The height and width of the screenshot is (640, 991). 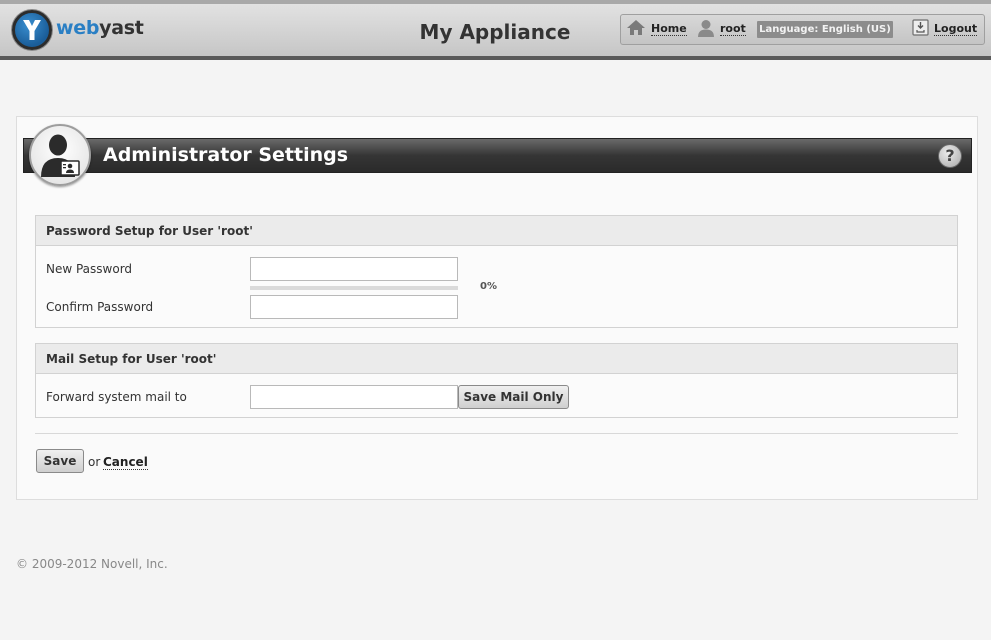 What do you see at coordinates (92, 564) in the screenshot?
I see `footer-copyright: © 2009-2012 Novell, Inc.` at bounding box center [92, 564].